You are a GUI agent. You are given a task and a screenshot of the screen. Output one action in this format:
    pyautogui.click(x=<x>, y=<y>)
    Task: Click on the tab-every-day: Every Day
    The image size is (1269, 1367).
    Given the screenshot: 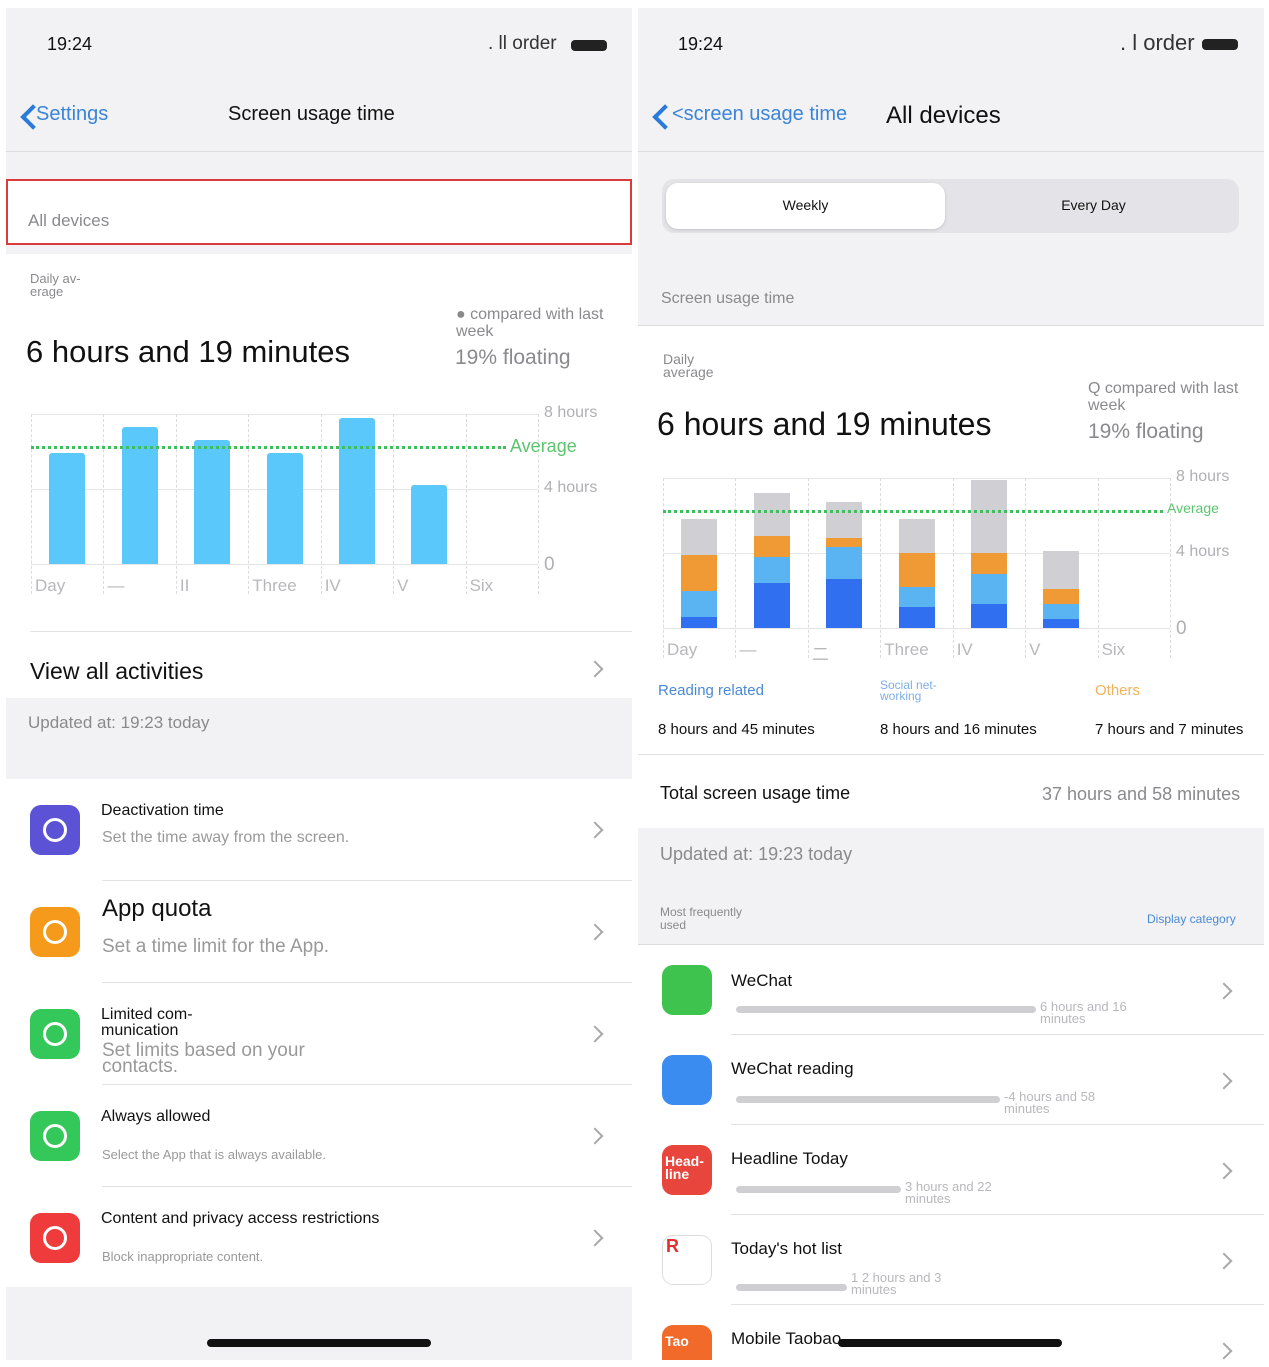 What is the action you would take?
    pyautogui.click(x=1093, y=206)
    